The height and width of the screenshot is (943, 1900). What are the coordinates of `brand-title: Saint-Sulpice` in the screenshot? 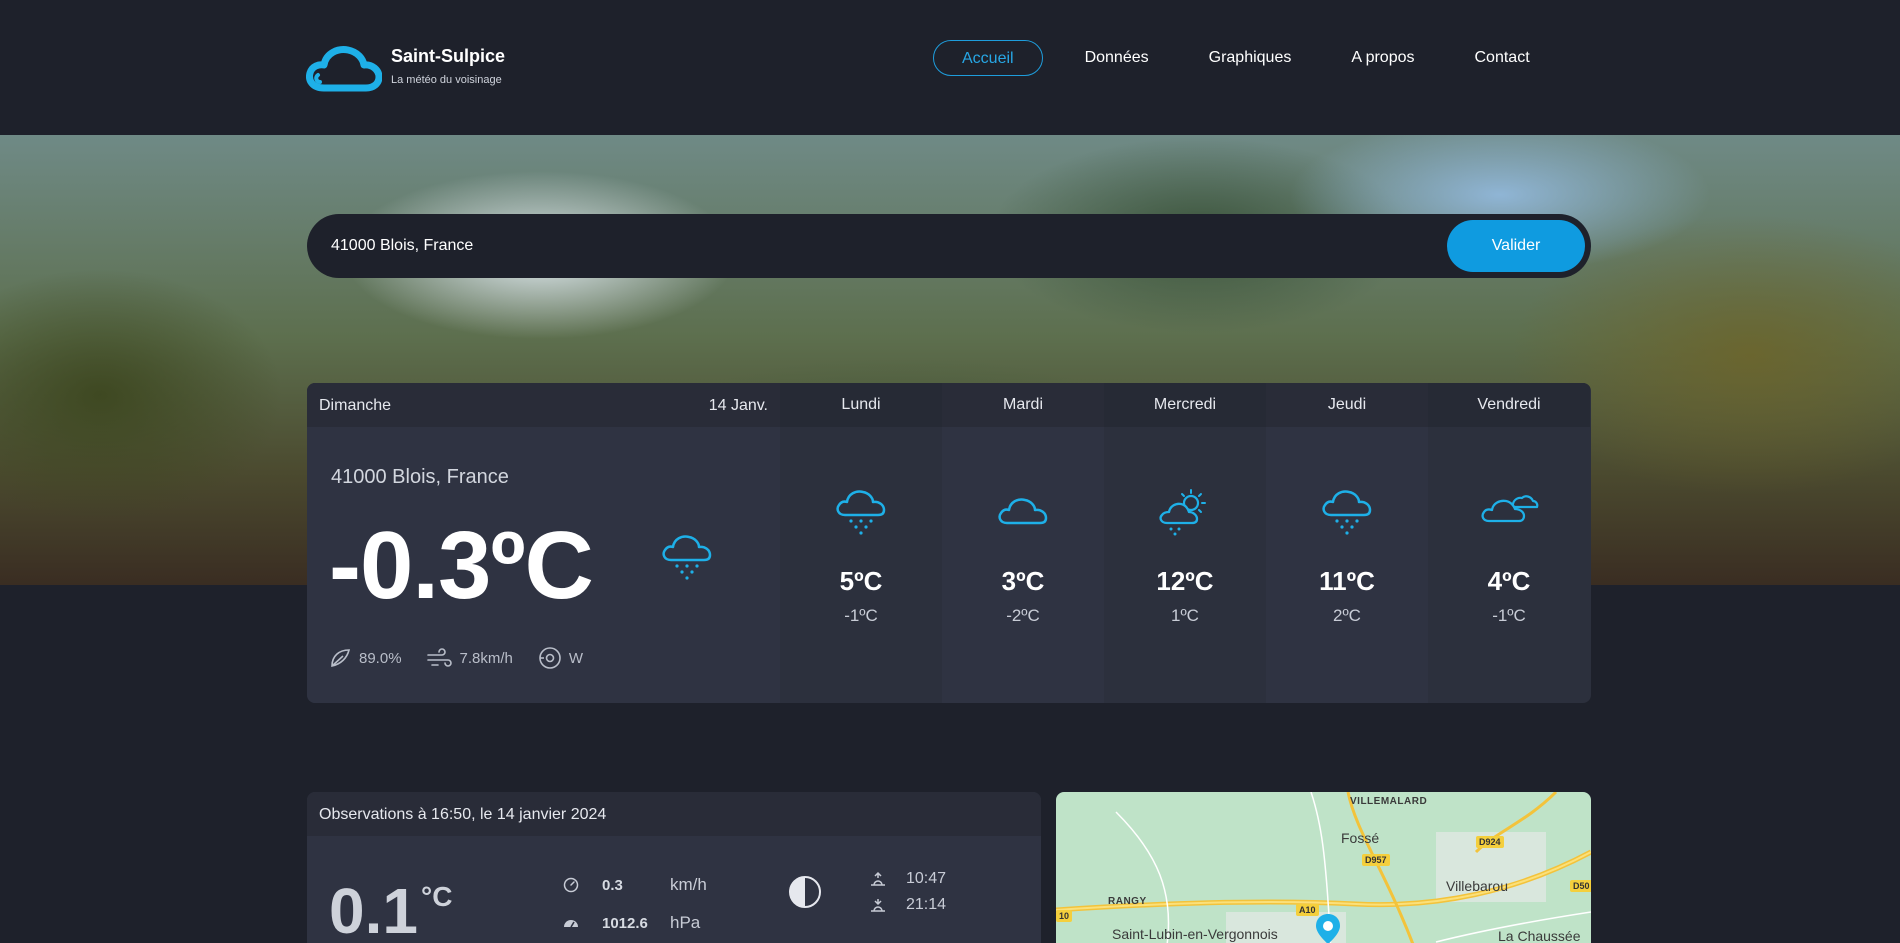 It's located at (448, 56).